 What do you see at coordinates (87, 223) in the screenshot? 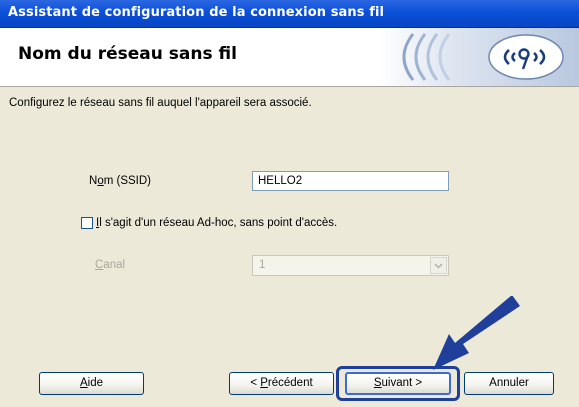
I see `adhoc-checkbox` at bounding box center [87, 223].